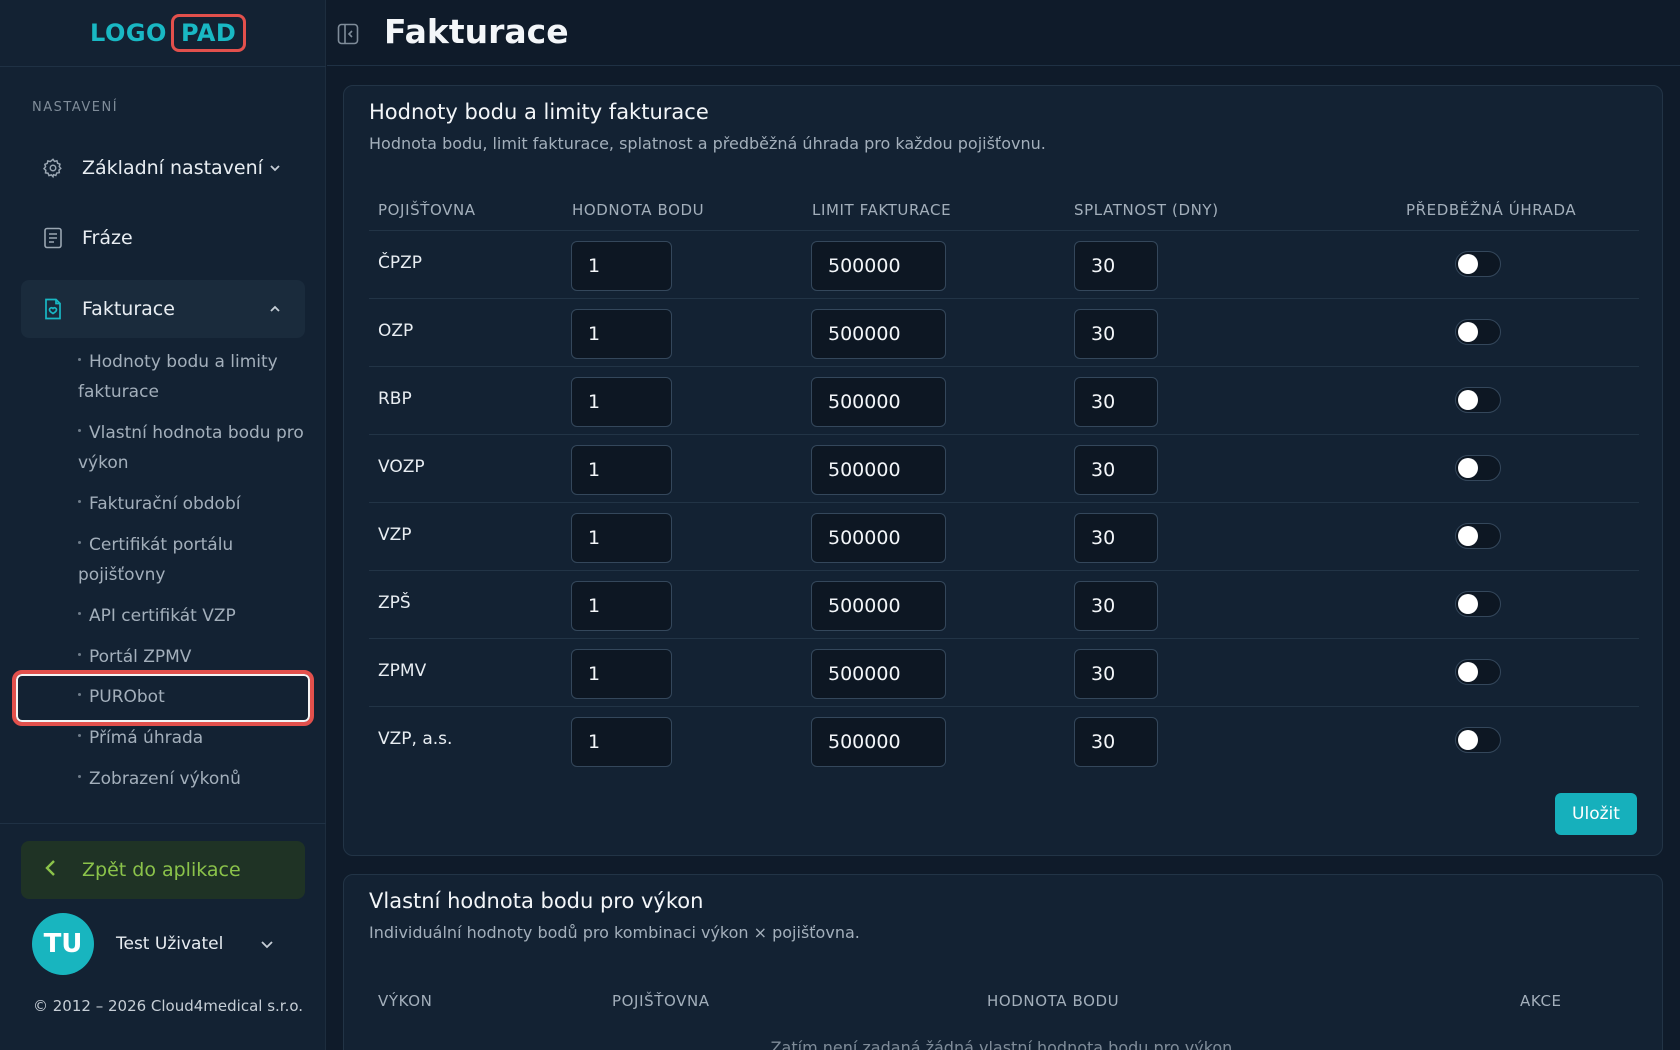 This screenshot has height=1050, width=1680. Describe the element at coordinates (348, 34) in the screenshot. I see `sidebar-collapse-icon` at that location.